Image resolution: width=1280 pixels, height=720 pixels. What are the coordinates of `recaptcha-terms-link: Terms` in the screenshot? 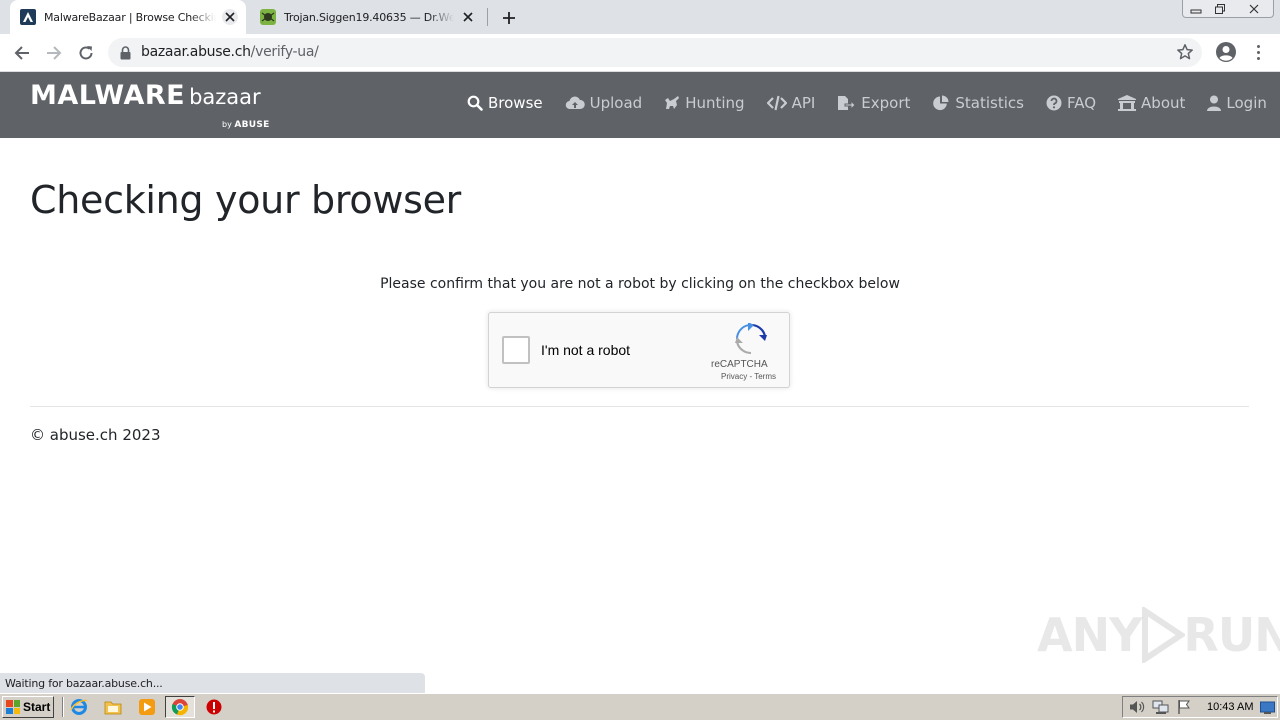 It's located at (765, 376).